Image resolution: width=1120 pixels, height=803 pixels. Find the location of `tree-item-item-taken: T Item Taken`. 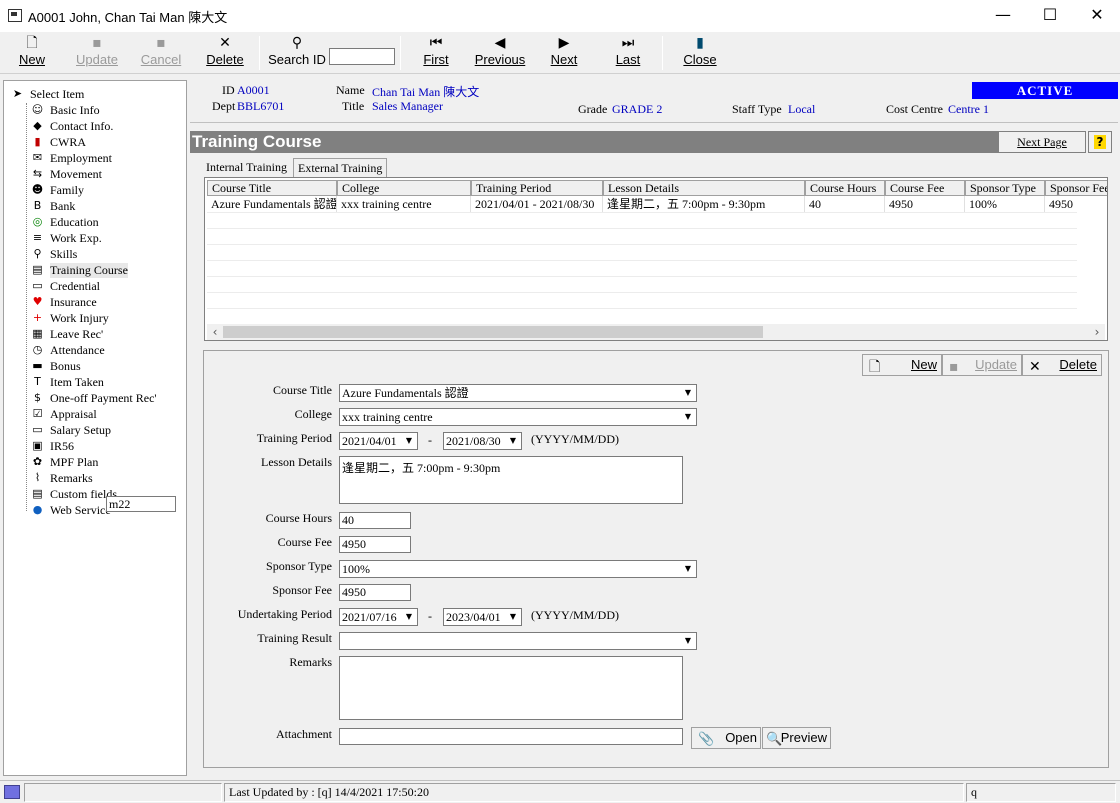

tree-item-item-taken: T Item Taken is located at coordinates (94, 382).